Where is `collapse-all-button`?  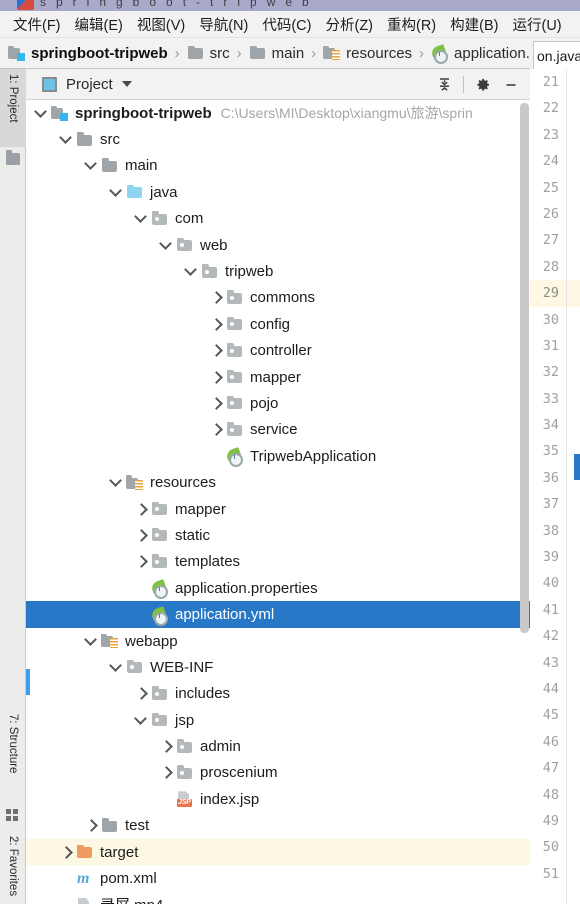 collapse-all-button is located at coordinates (444, 85).